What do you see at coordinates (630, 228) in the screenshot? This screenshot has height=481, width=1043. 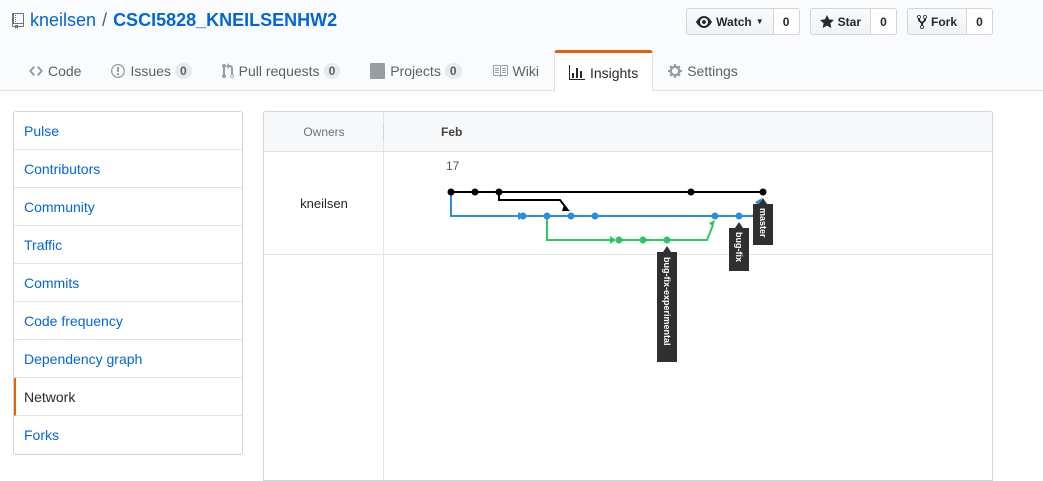 I see `experimental-branch-lines` at bounding box center [630, 228].